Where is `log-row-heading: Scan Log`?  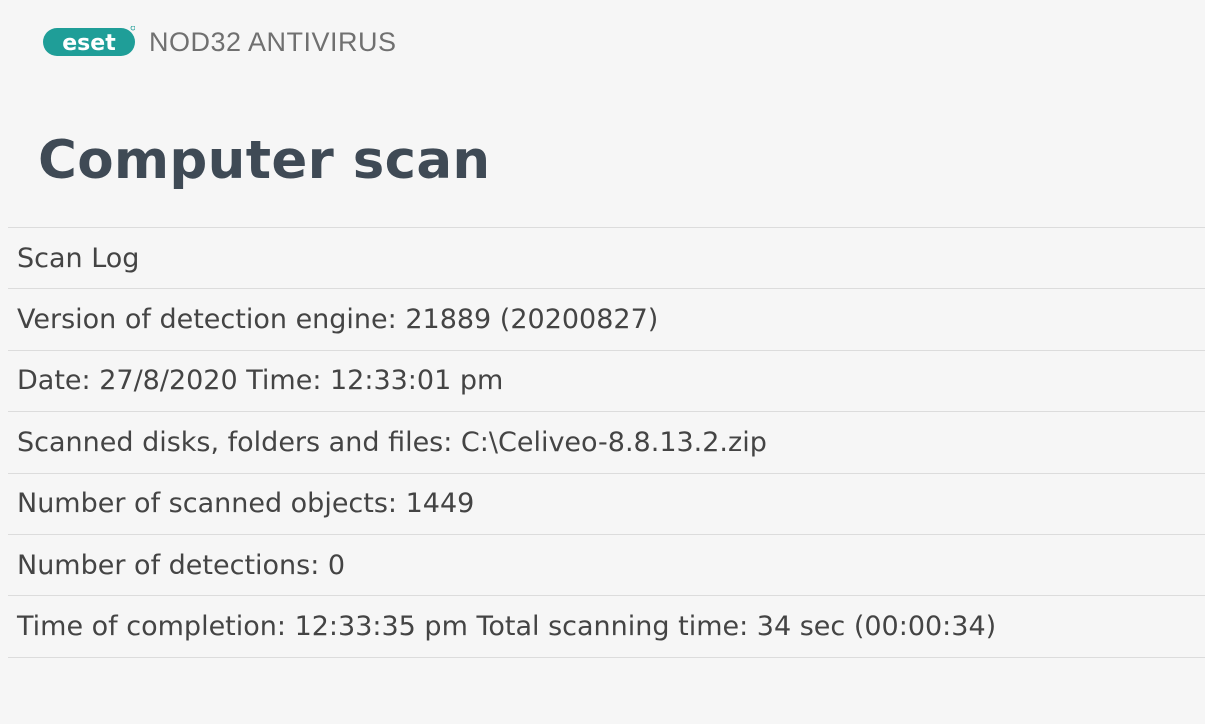 log-row-heading: Scan Log is located at coordinates (606, 259).